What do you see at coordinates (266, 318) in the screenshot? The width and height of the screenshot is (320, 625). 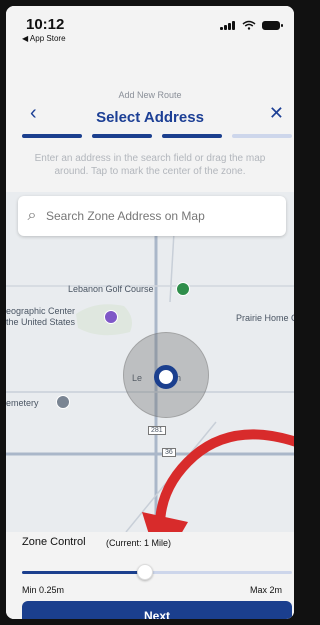 I see `map-label-prairie-home: Prairie Home C` at bounding box center [266, 318].